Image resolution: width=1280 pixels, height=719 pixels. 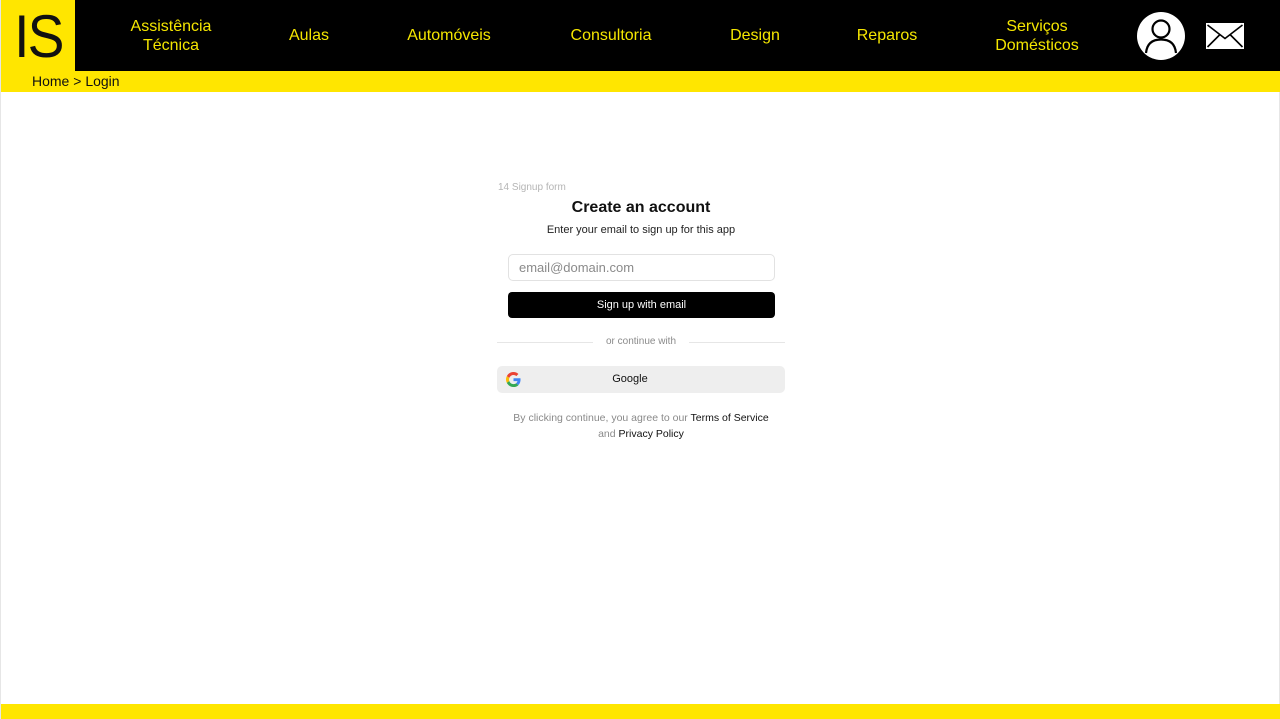 I want to click on breadcrumb: Home > Login, so click(x=76, y=81).